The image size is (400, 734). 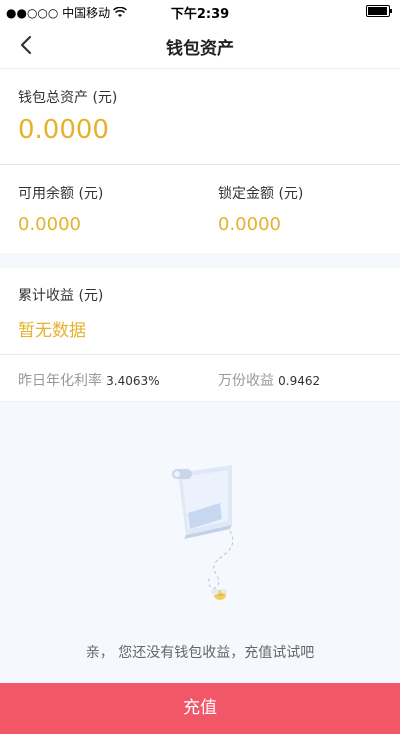 I want to click on total-assets-value: 0.0000, so click(x=63, y=130).